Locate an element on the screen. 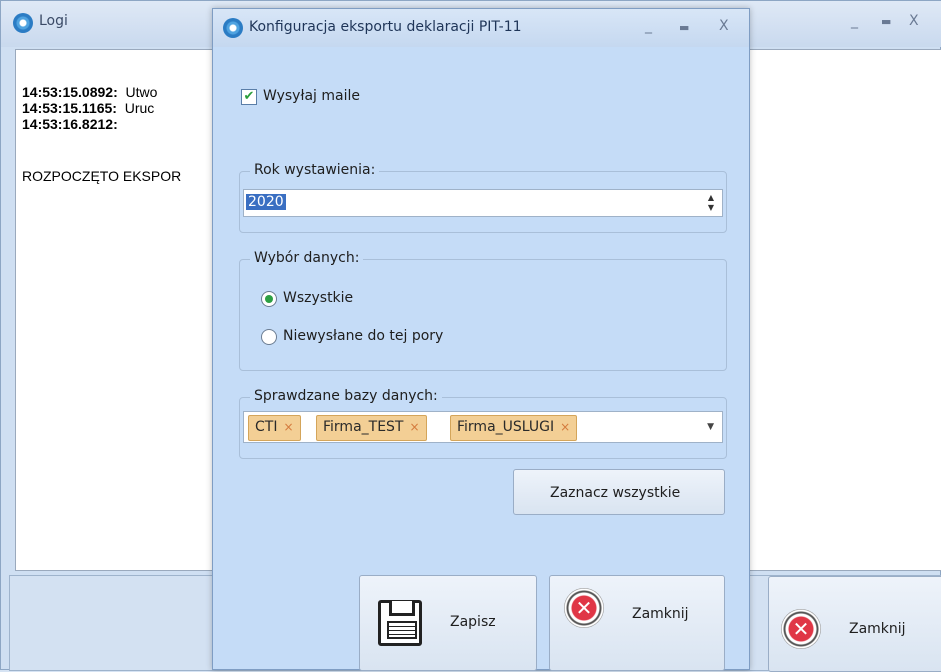  db-token: Firma_TEST × is located at coordinates (371, 428).